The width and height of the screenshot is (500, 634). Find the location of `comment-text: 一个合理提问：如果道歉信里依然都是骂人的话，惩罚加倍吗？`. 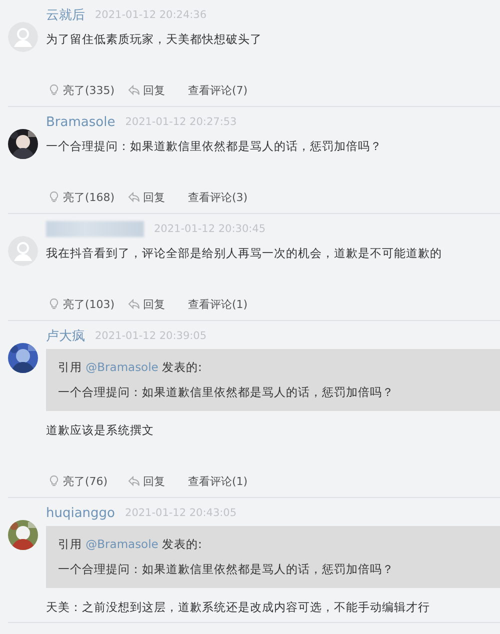

comment-text: 一个合理提问：如果道歉信里依然都是骂人的话，惩罚加倍吗？ is located at coordinates (214, 146).